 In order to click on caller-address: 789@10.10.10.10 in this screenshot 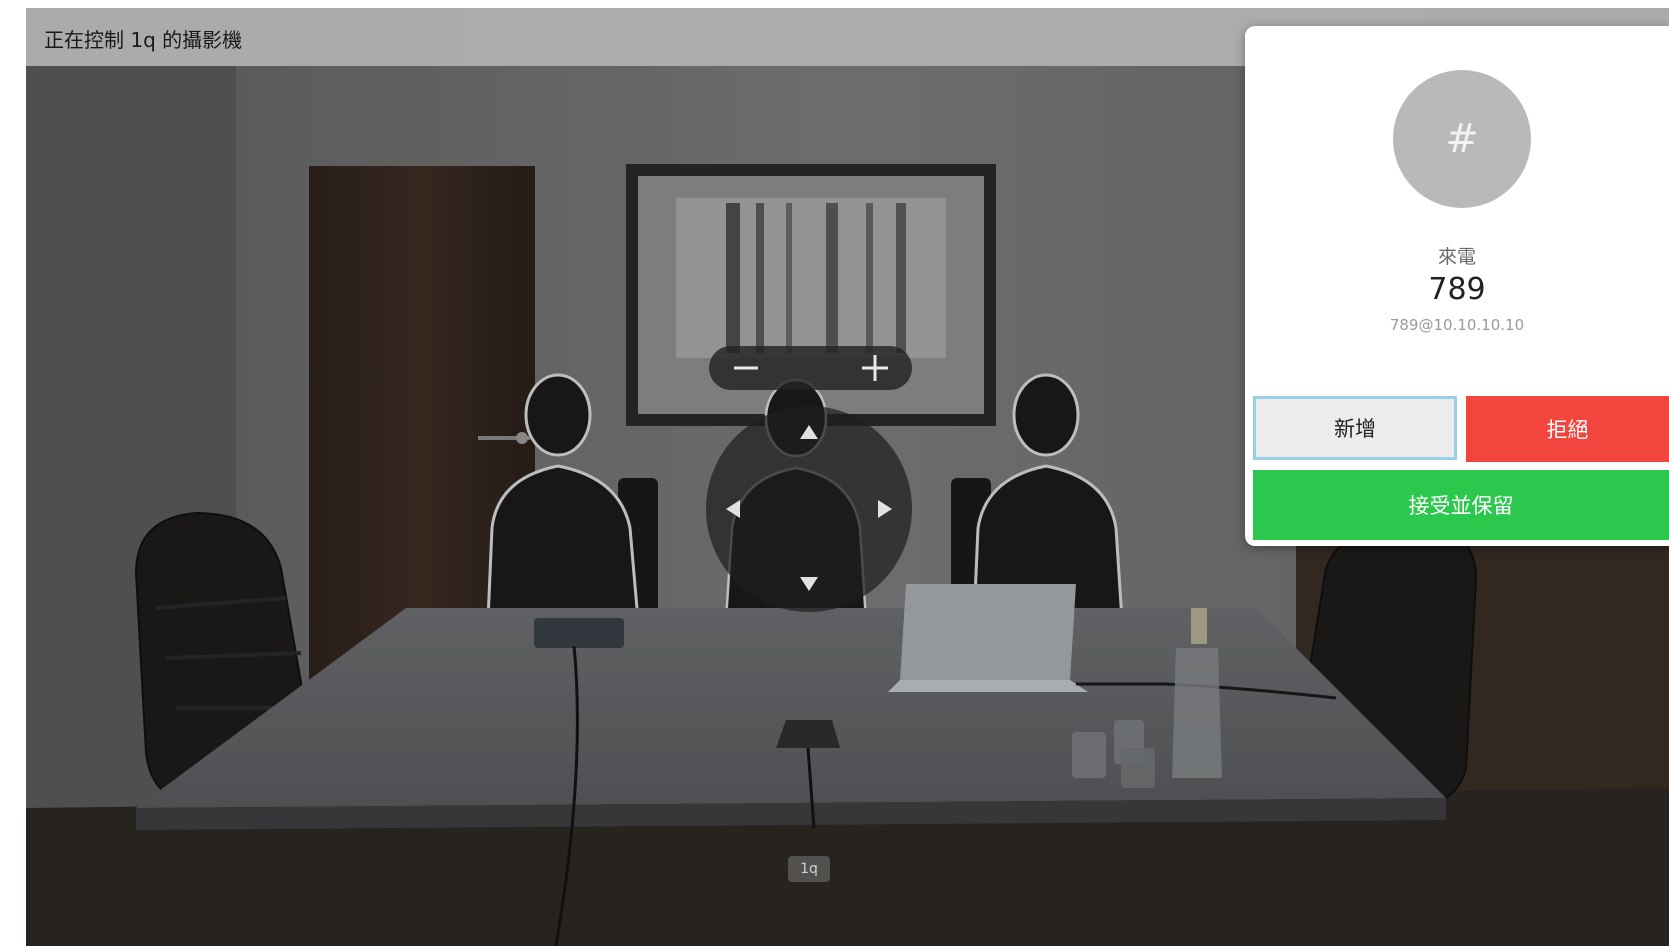, I will do `click(1457, 325)`.